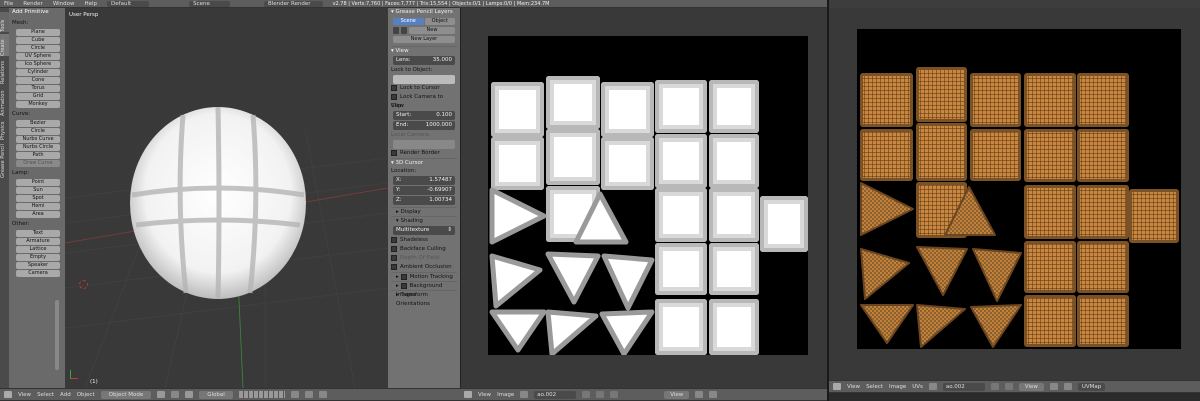  What do you see at coordinates (322, 394) in the screenshot?
I see `render-icon` at bounding box center [322, 394].